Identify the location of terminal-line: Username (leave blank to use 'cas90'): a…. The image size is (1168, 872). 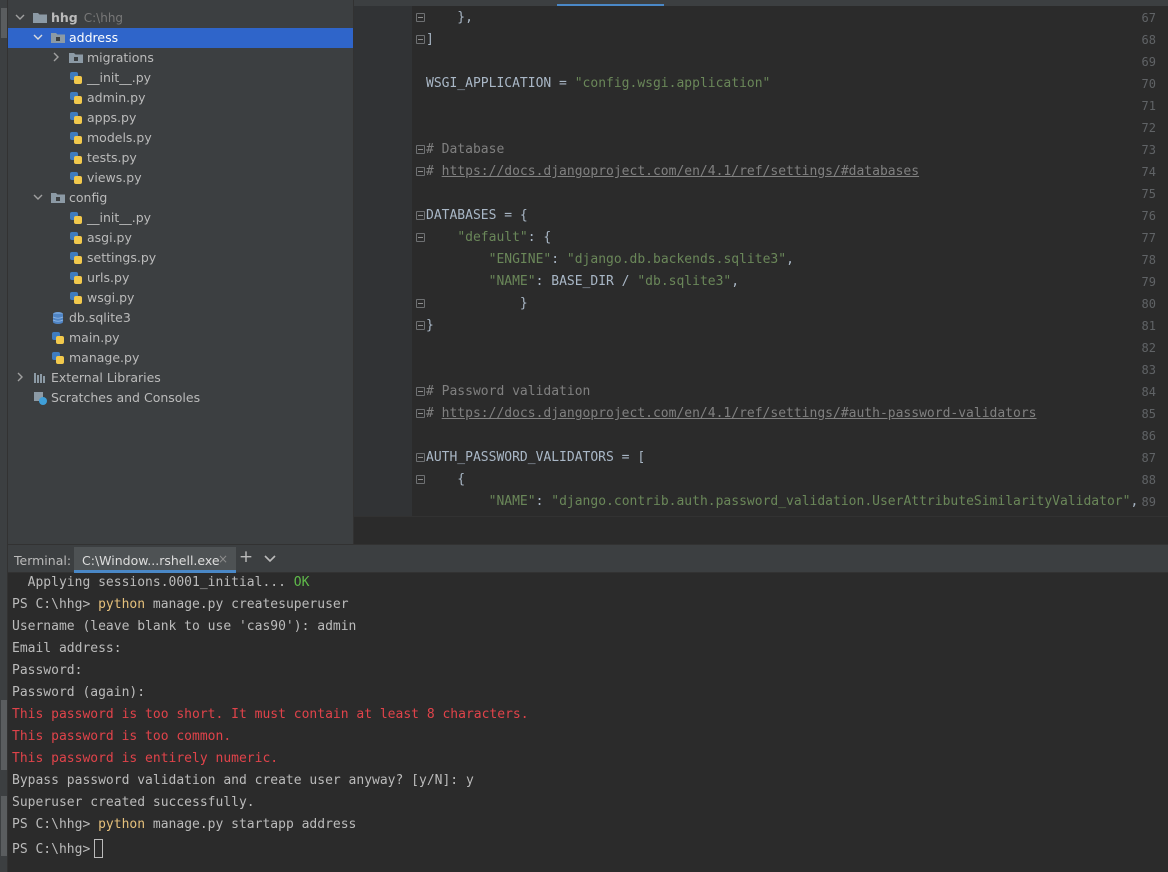
(184, 626).